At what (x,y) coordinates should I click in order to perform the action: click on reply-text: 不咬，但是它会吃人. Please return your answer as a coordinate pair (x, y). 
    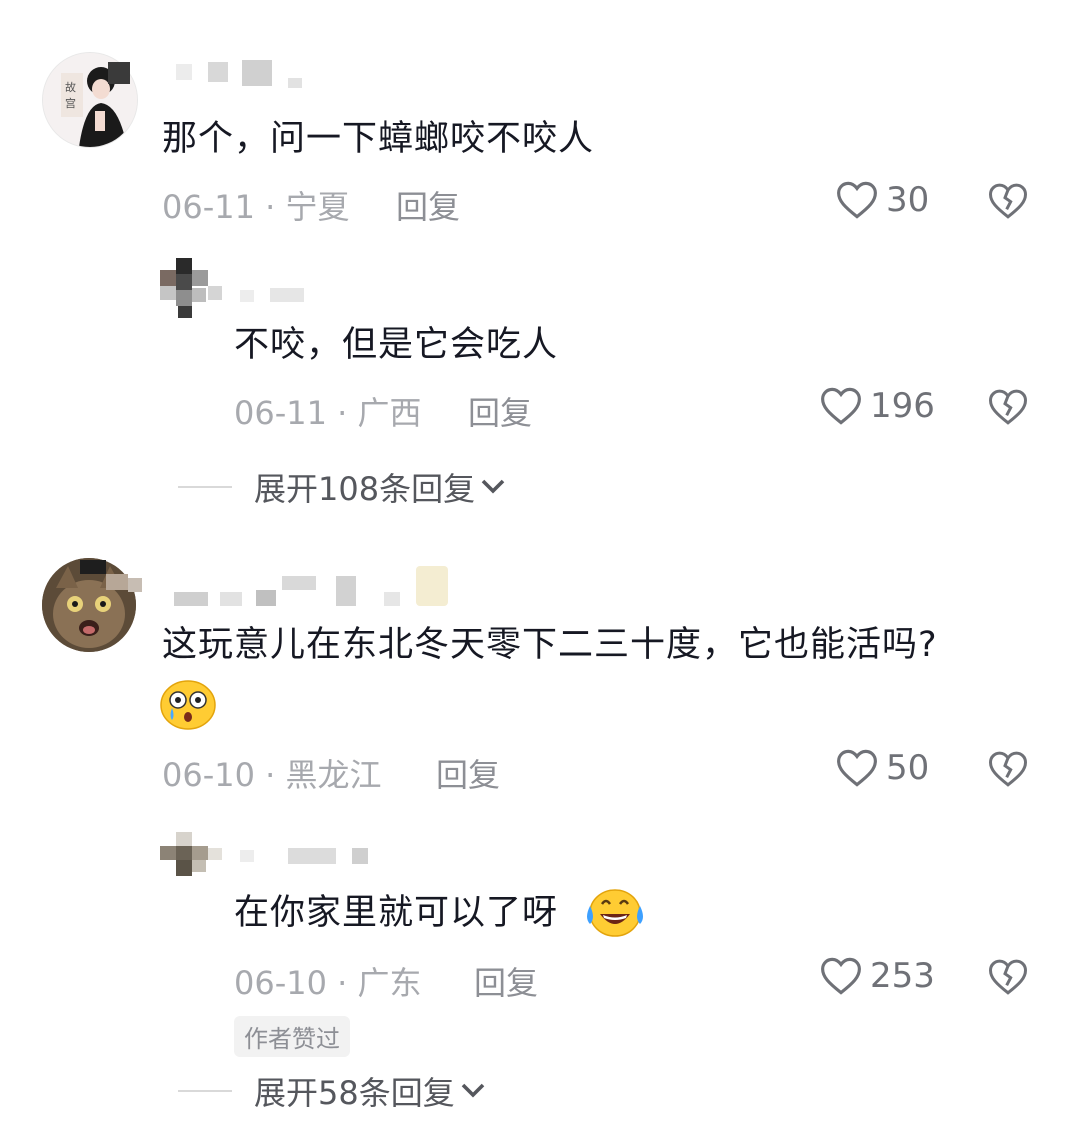
    Looking at the image, I should click on (396, 345).